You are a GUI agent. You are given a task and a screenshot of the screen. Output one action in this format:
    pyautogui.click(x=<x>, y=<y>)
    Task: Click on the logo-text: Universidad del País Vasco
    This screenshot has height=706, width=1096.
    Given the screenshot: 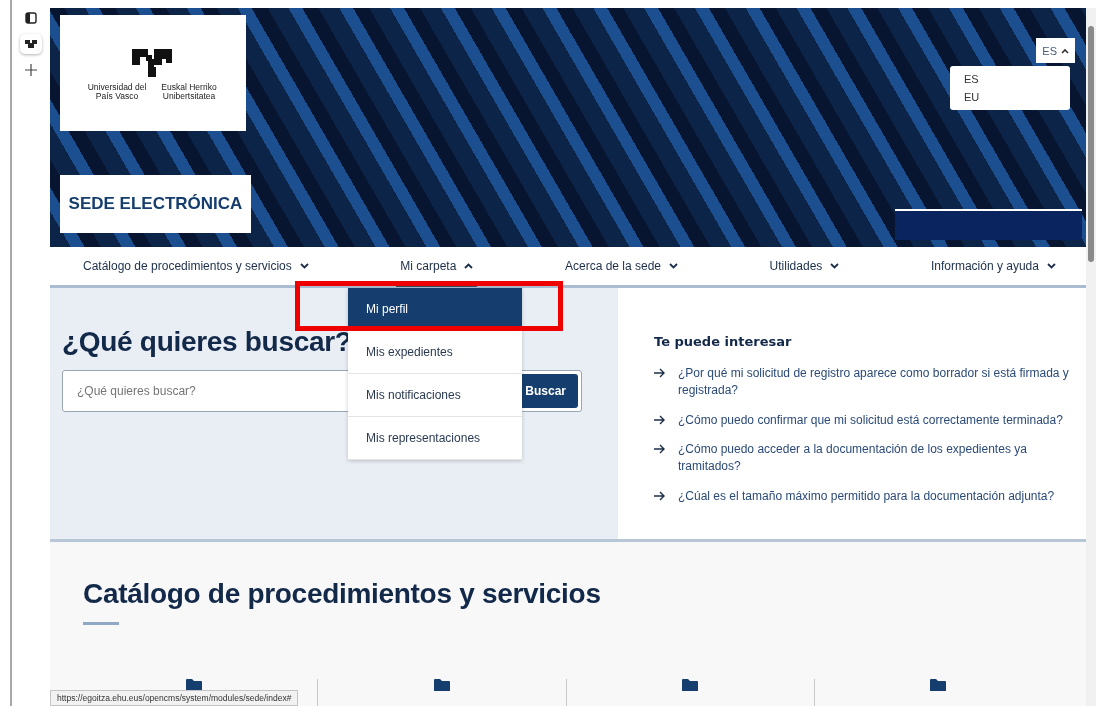 What is the action you would take?
    pyautogui.click(x=117, y=92)
    